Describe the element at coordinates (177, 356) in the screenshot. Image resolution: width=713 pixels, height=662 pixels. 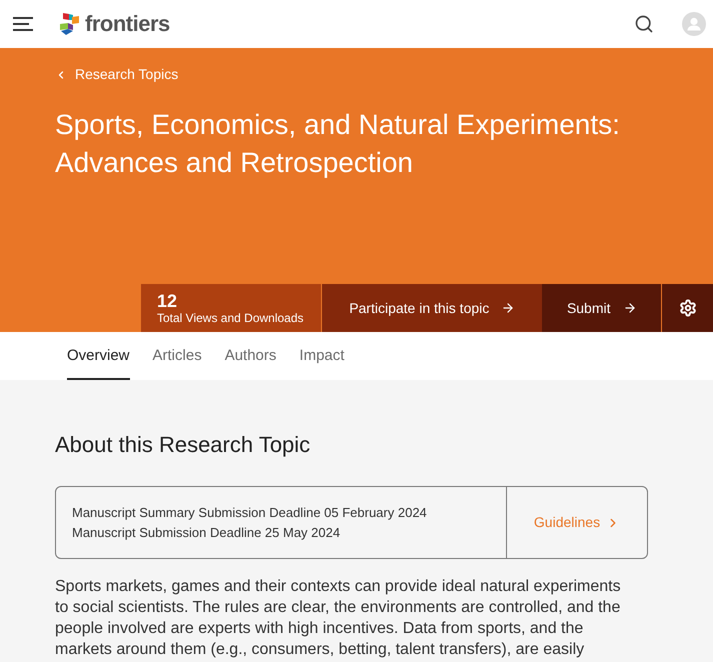
I see `tab: Articles` at that location.